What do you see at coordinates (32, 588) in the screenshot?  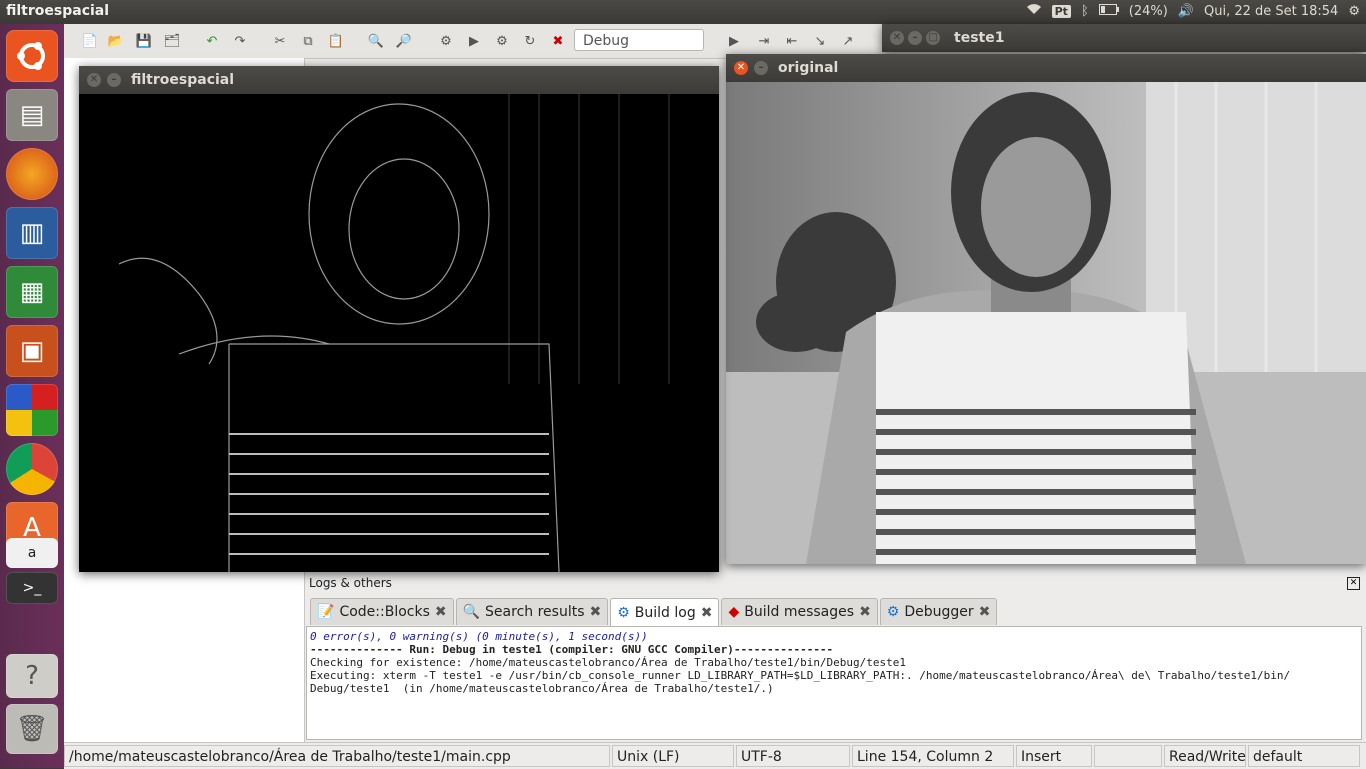 I see `terminal-icon: >_` at bounding box center [32, 588].